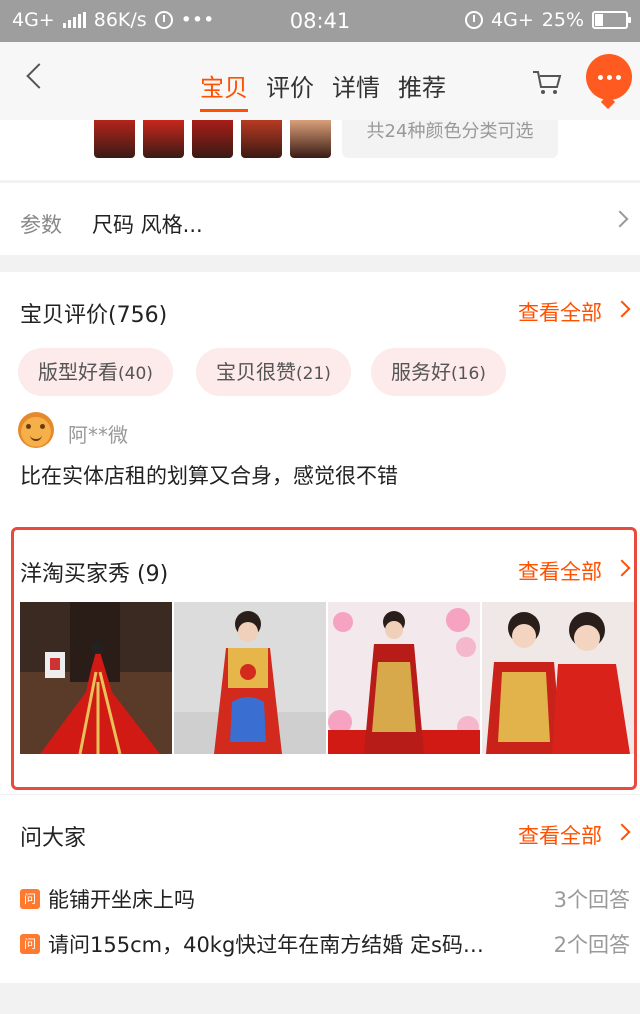 This screenshot has width=640, height=1014. What do you see at coordinates (41, 225) in the screenshot?
I see `params-label: 参数` at bounding box center [41, 225].